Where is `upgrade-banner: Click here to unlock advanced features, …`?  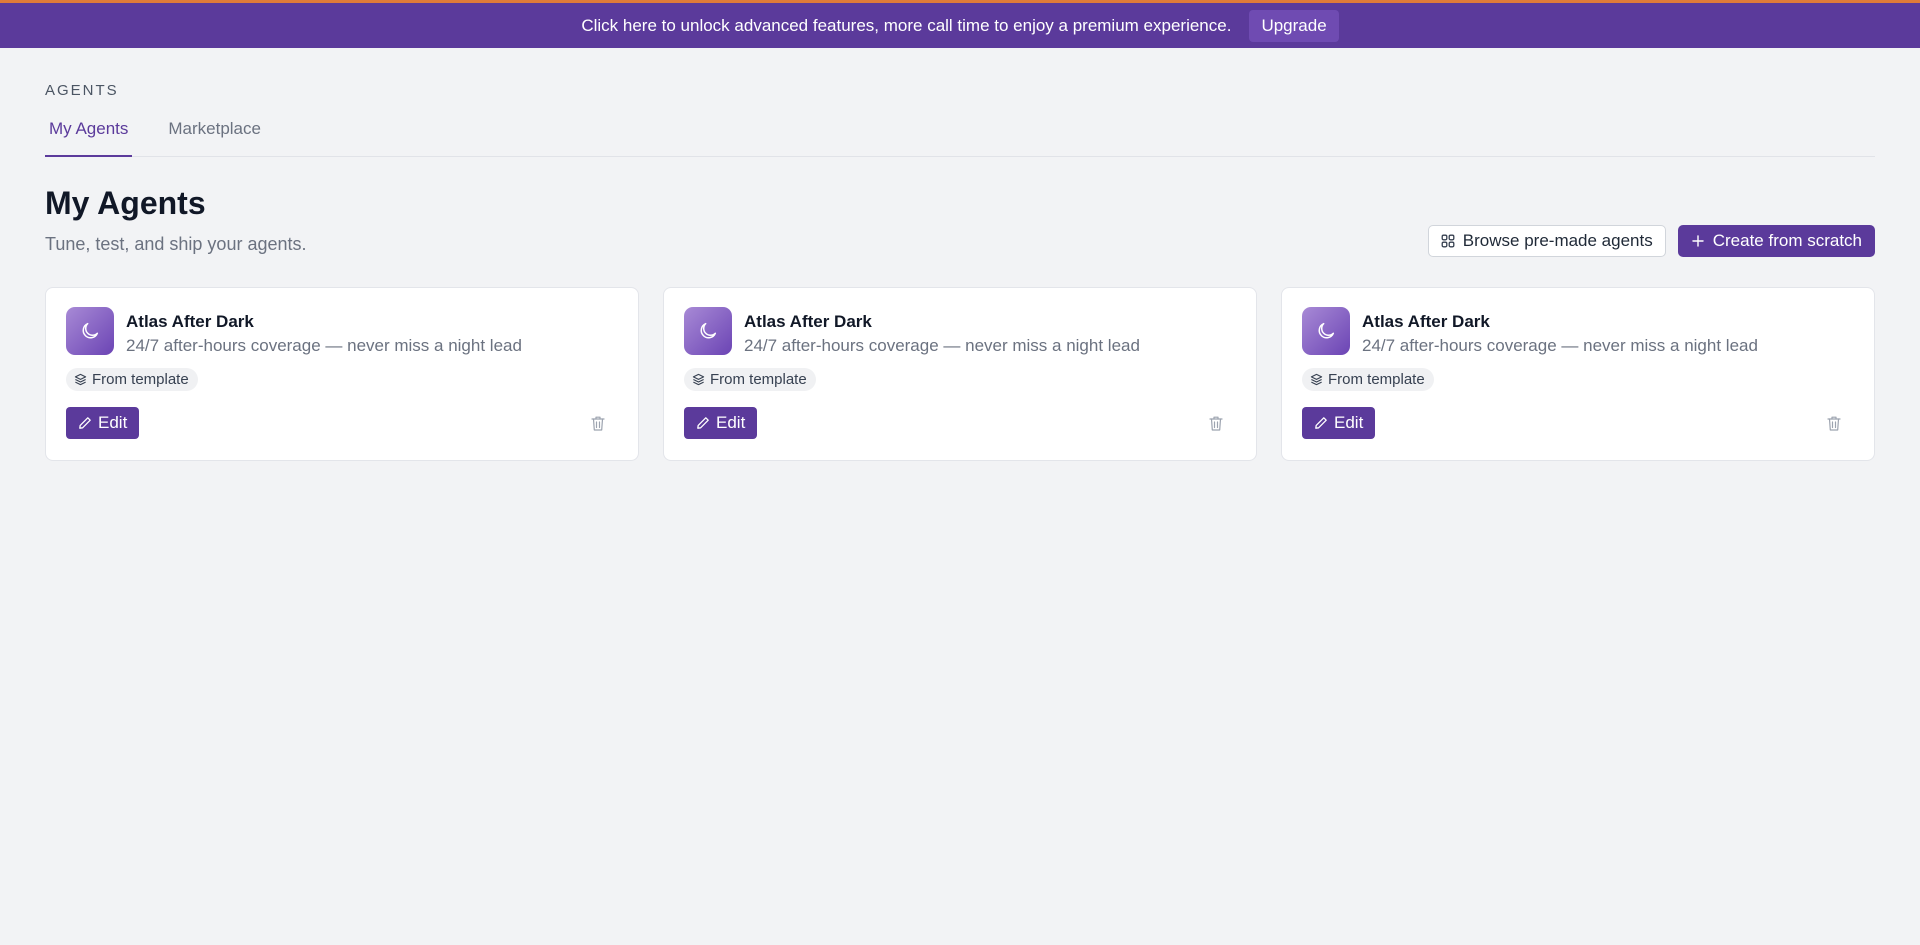
upgrade-banner: Click here to unlock advanced features, … is located at coordinates (960, 24).